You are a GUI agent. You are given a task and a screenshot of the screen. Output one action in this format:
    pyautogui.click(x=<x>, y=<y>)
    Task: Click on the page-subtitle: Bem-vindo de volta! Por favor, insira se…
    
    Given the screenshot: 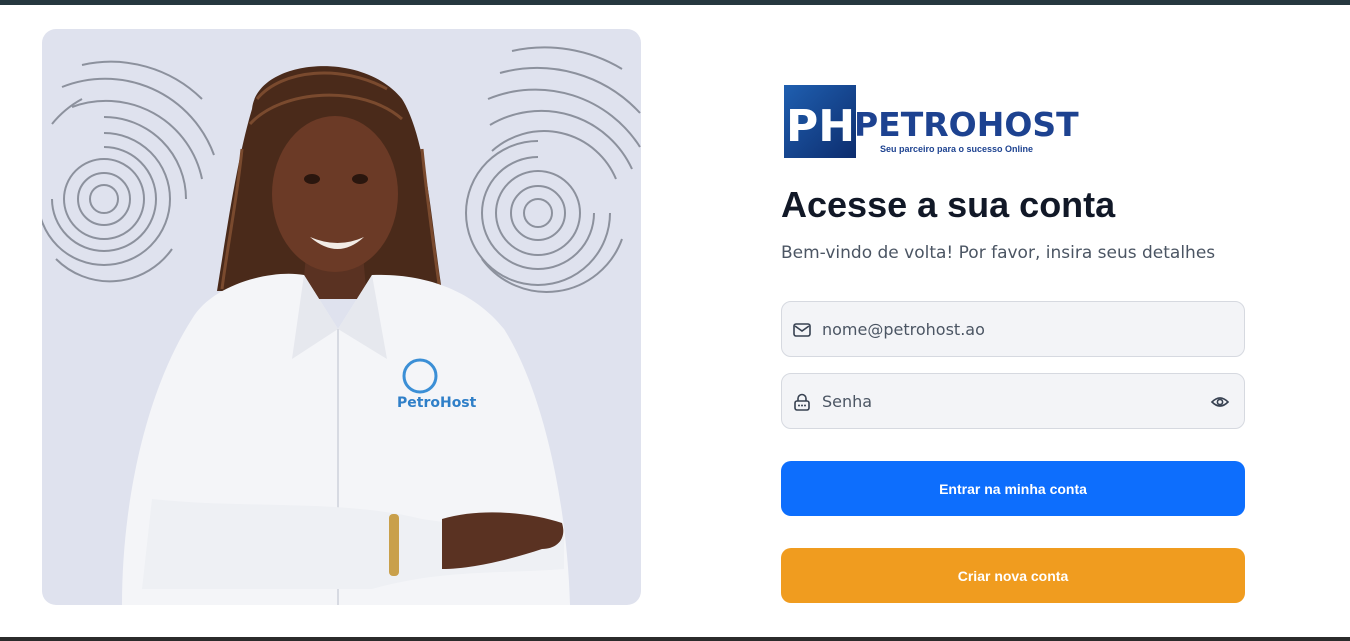 What is the action you would take?
    pyautogui.click(x=998, y=253)
    